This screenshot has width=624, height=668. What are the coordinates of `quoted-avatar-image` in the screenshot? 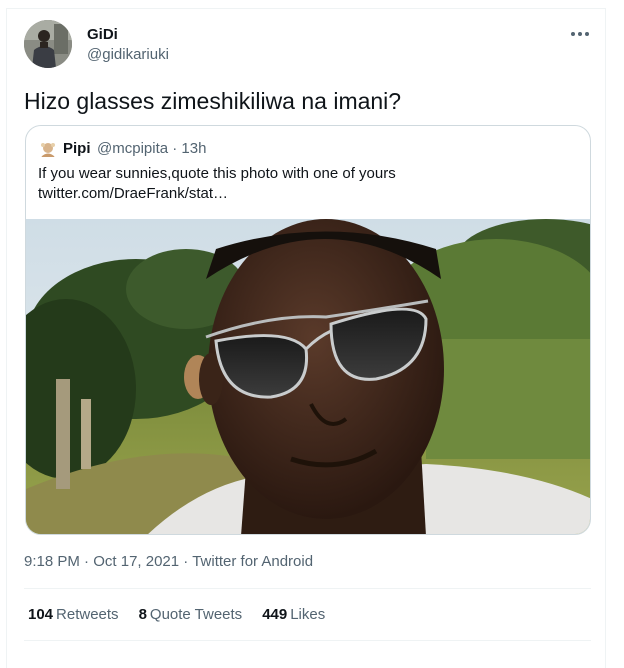 It's located at (48, 149).